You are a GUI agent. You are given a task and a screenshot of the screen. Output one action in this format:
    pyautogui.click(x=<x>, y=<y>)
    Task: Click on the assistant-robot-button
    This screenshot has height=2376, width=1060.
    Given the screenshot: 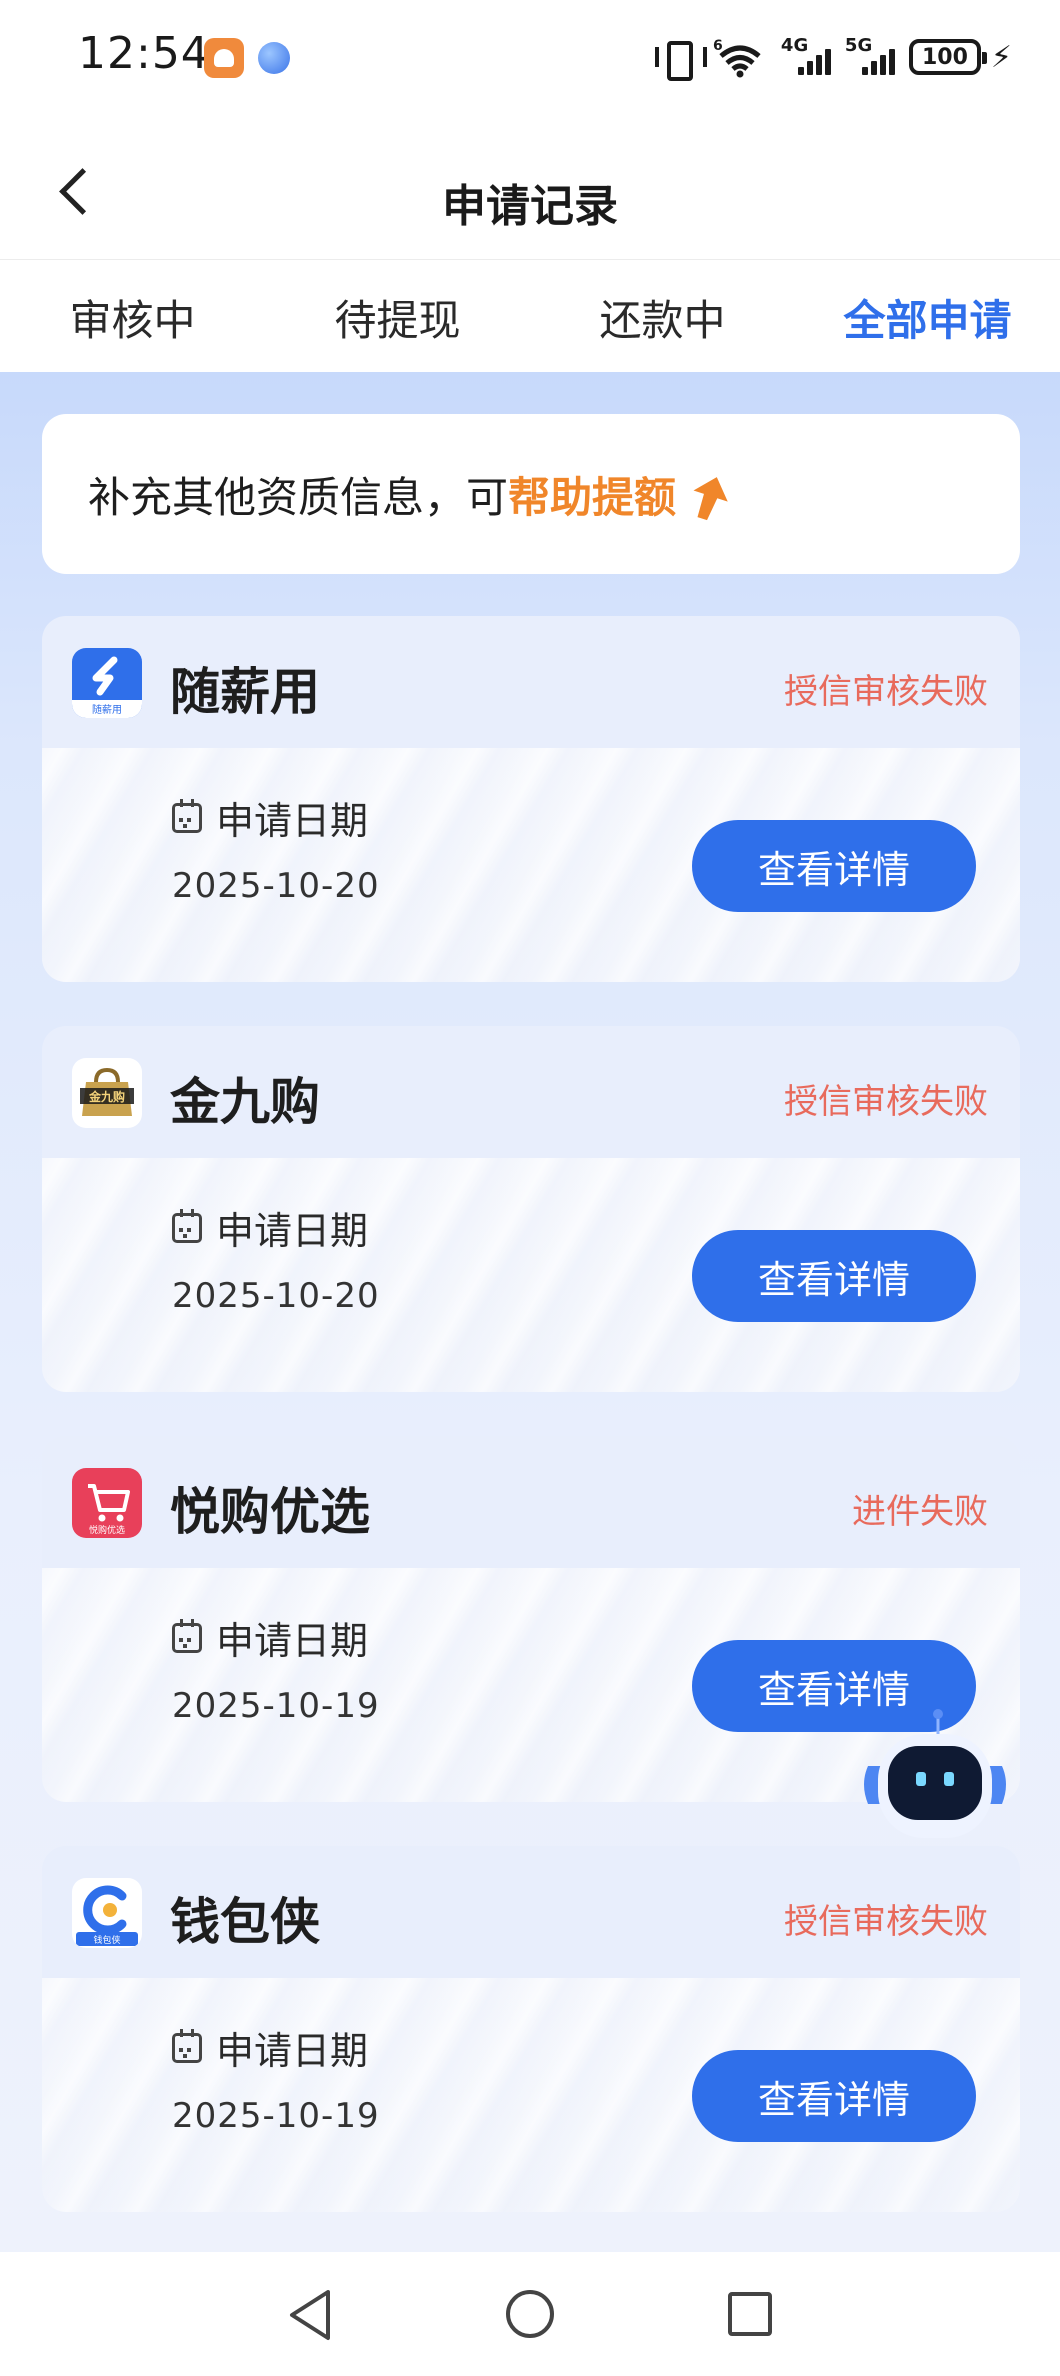 What is the action you would take?
    pyautogui.click(x=935, y=1776)
    